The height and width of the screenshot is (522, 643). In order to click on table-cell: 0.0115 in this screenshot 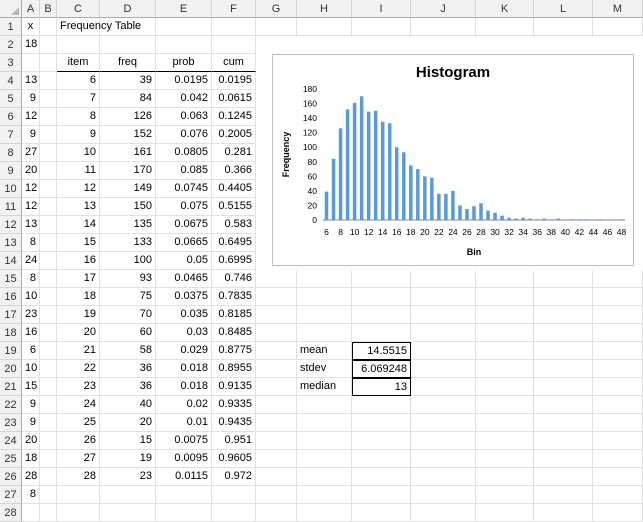, I will do `click(184, 477)`.